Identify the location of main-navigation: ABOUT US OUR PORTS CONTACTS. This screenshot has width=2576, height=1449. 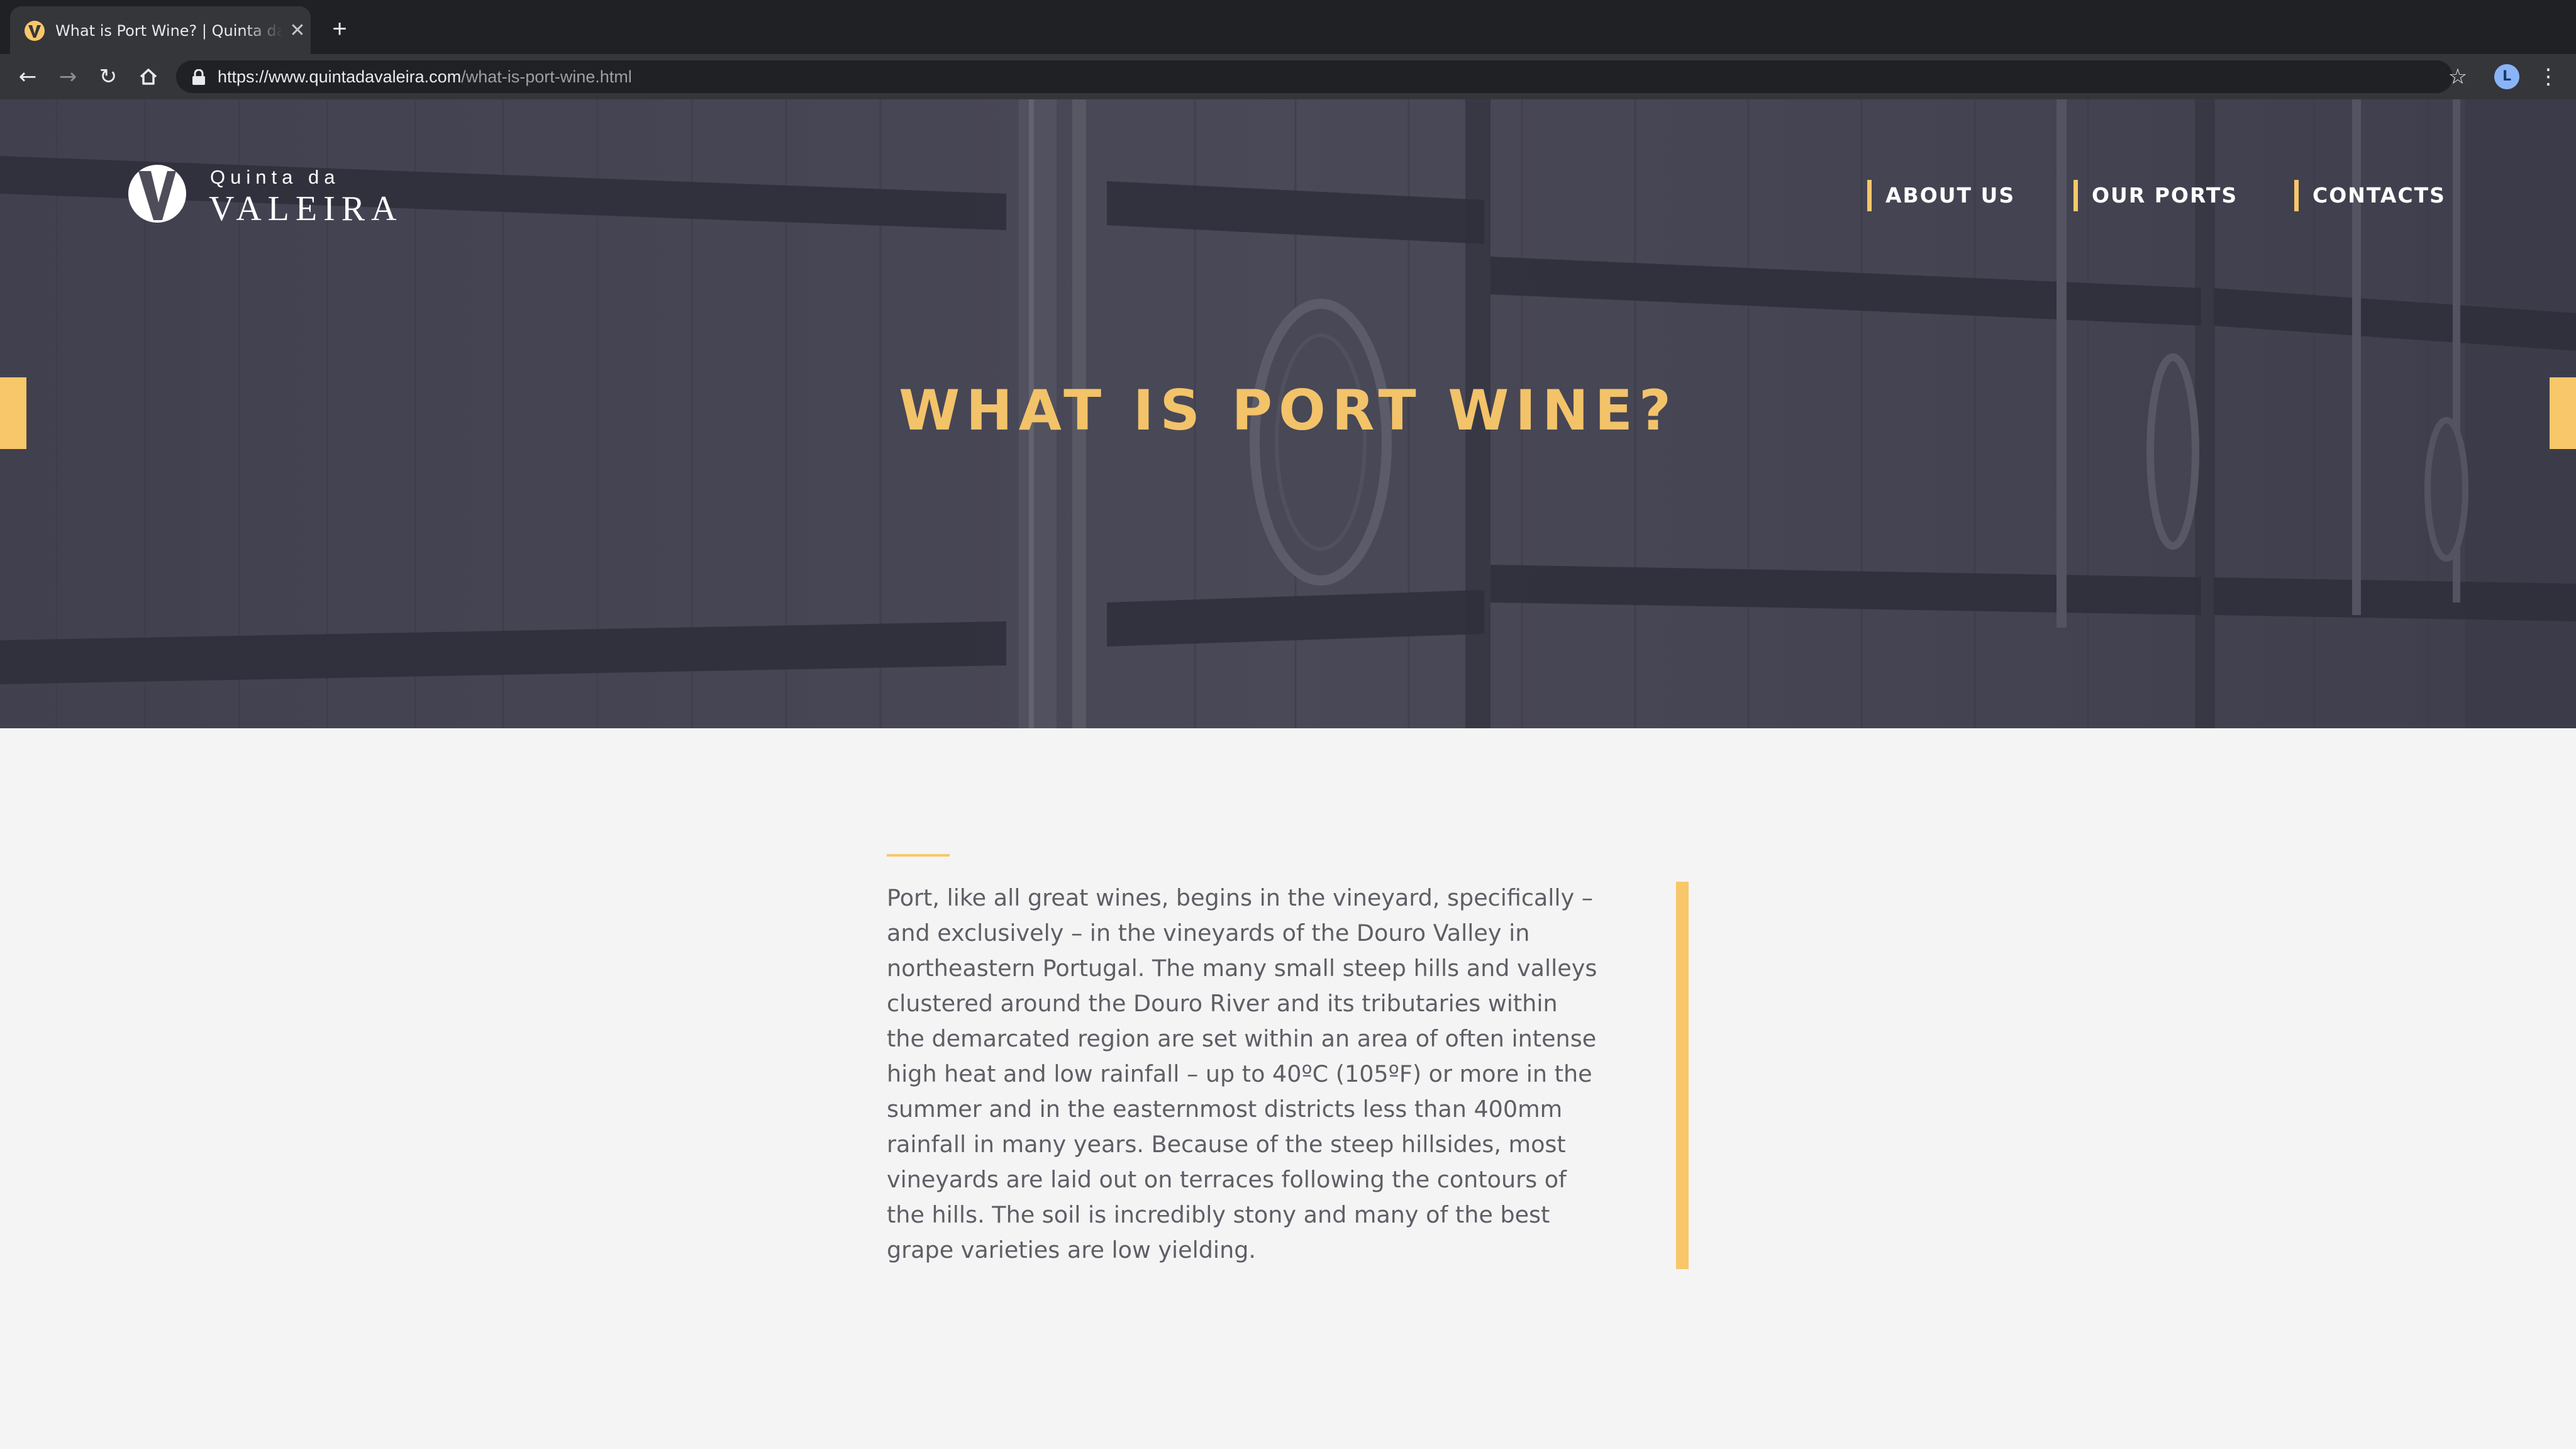
(1288, 195).